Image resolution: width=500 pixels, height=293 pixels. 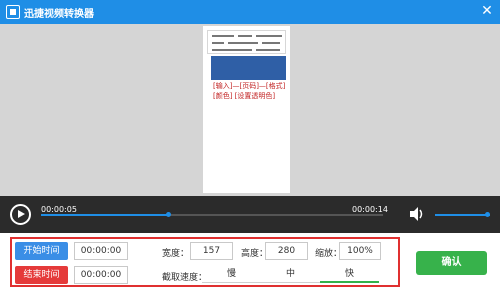 I want to click on document-toolbar-image, so click(x=246, y=42).